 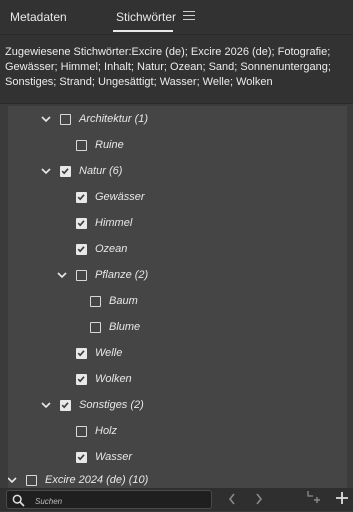 What do you see at coordinates (259, 501) in the screenshot?
I see `next-icon` at bounding box center [259, 501].